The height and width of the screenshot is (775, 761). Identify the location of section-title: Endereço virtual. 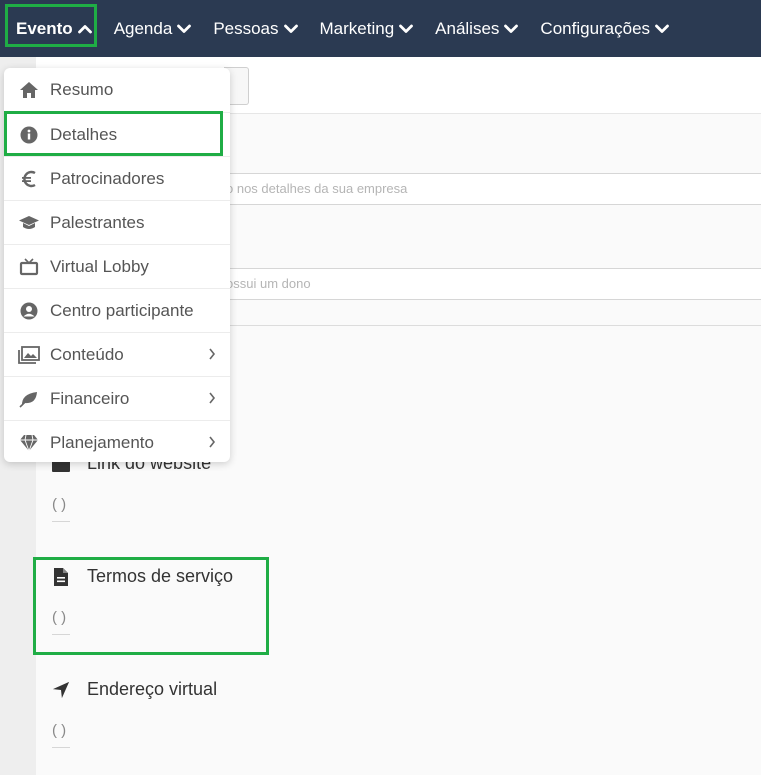
(152, 689).